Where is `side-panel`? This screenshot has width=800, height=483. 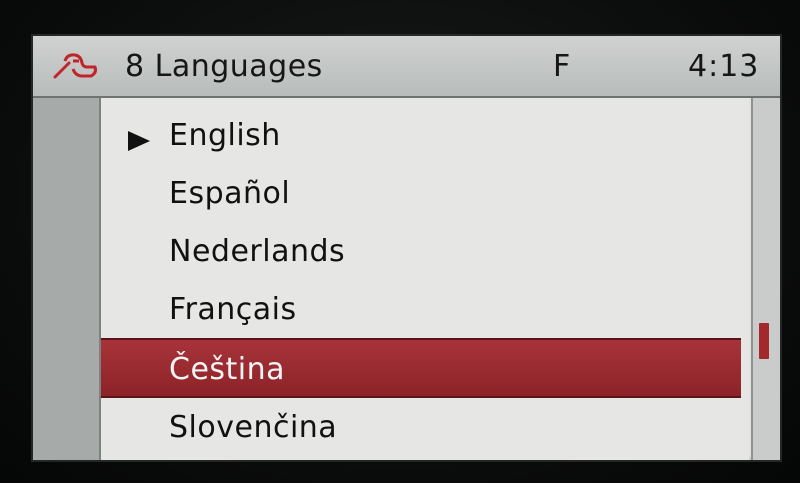
side-panel is located at coordinates (67, 279).